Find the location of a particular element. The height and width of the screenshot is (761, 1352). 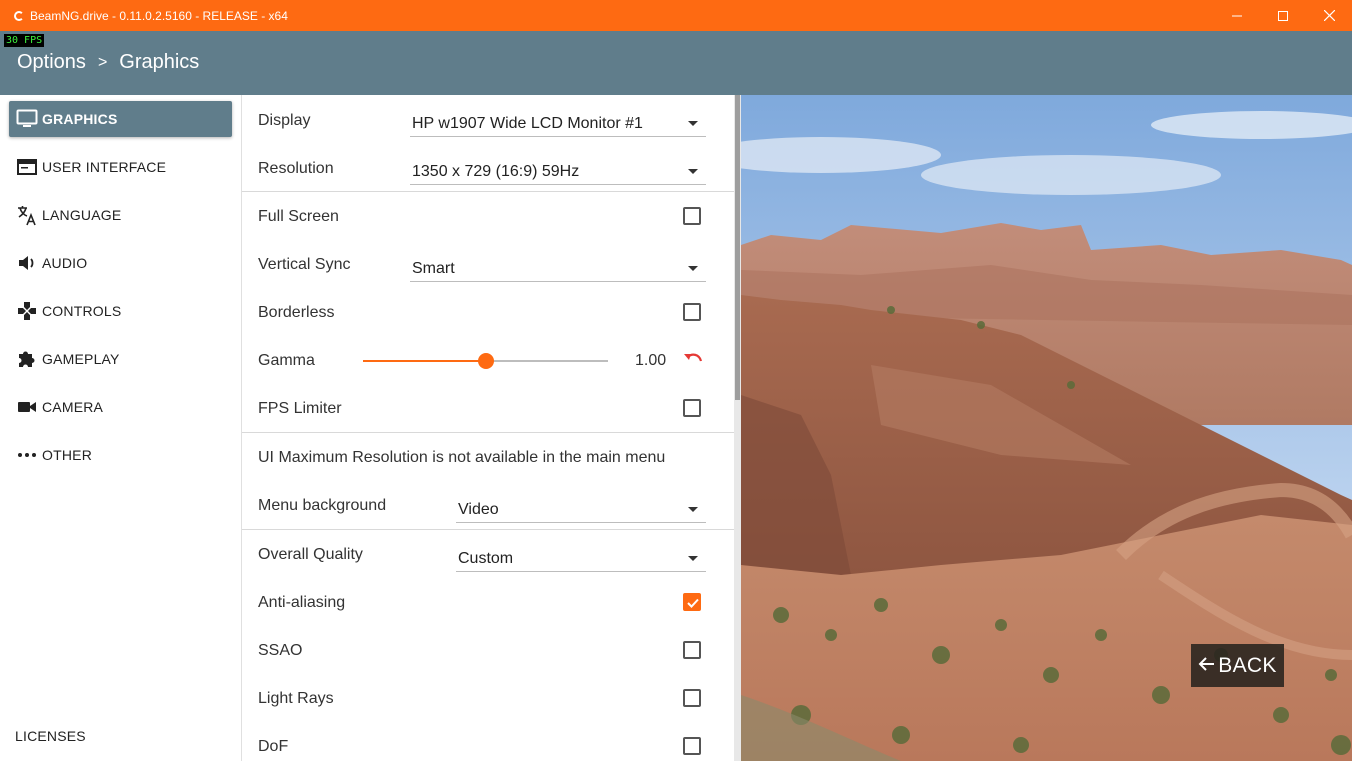

dof-checkbox is located at coordinates (692, 746).